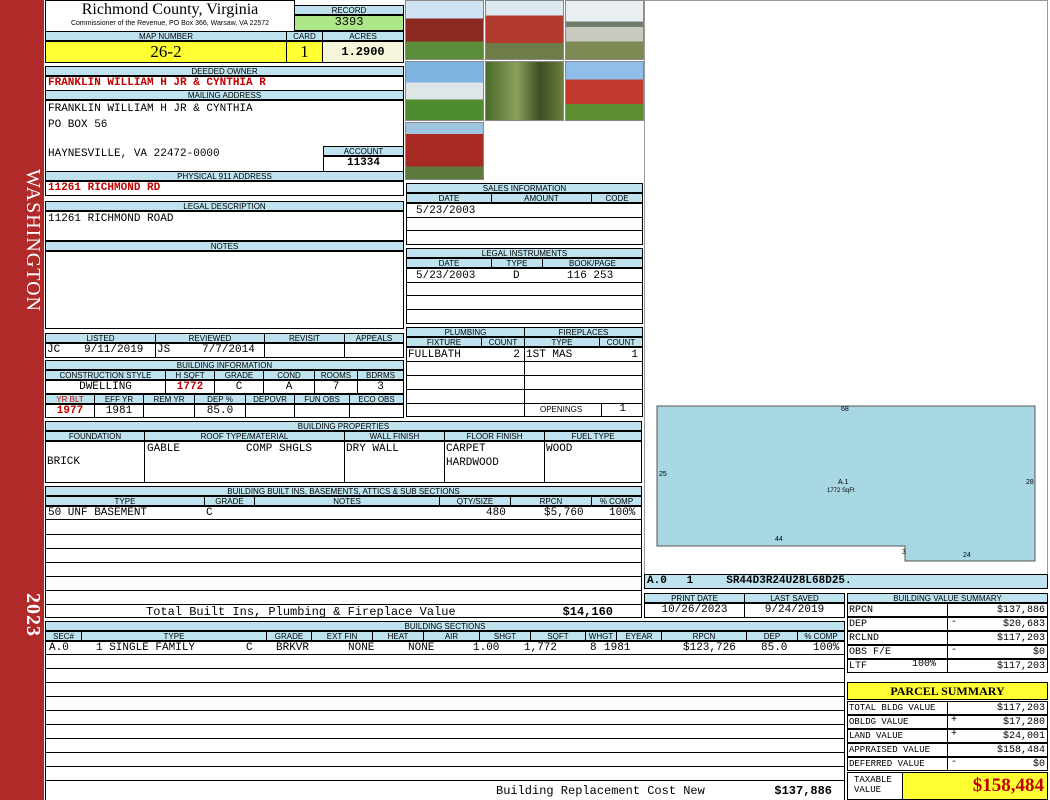  I want to click on sales-col-amount: AMOUNT, so click(541, 198).